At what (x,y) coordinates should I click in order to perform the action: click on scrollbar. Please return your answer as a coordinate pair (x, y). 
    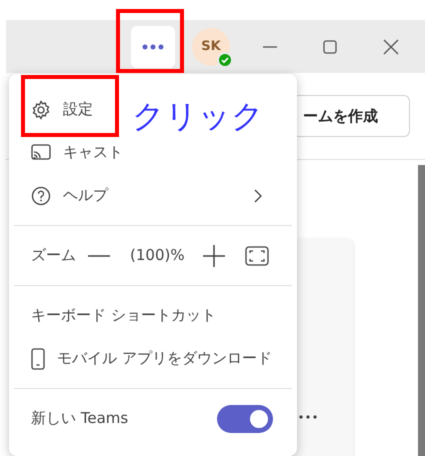
    Looking at the image, I should click on (421, 310).